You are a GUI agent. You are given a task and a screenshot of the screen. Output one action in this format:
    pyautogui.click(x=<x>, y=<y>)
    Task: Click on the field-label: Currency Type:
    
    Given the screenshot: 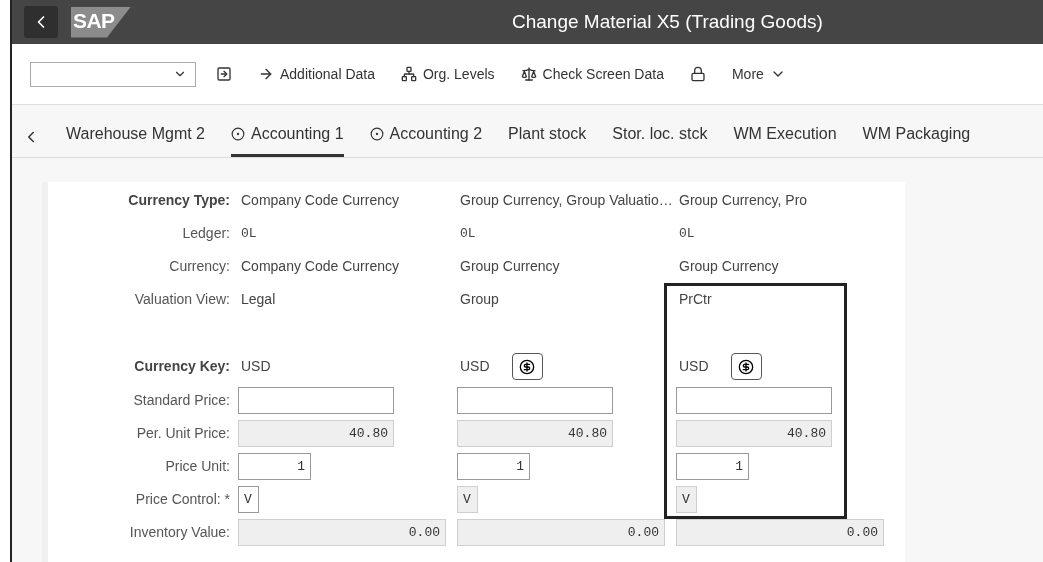 What is the action you would take?
    pyautogui.click(x=179, y=200)
    